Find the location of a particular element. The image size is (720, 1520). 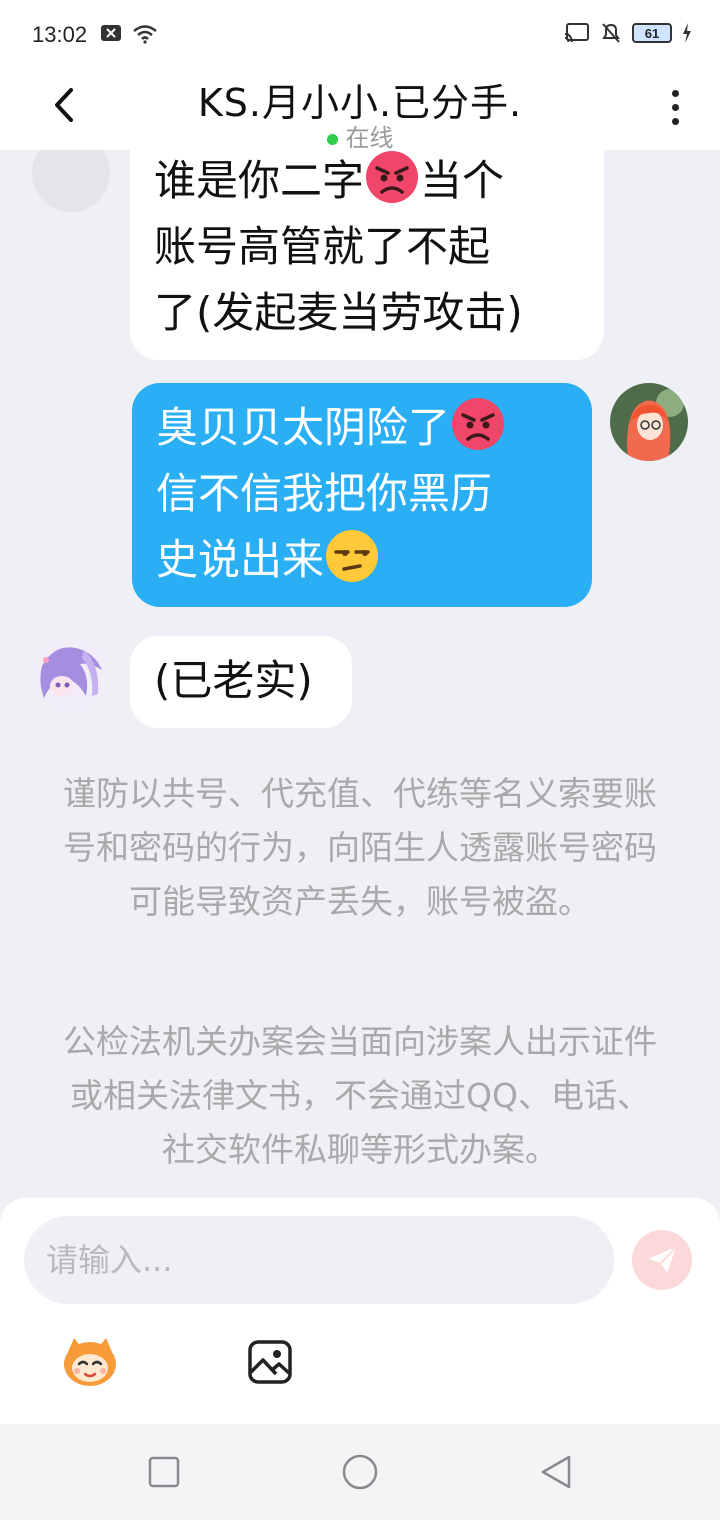

chat-header: KS.月小小.已分手. 在线 is located at coordinates (360, 112).